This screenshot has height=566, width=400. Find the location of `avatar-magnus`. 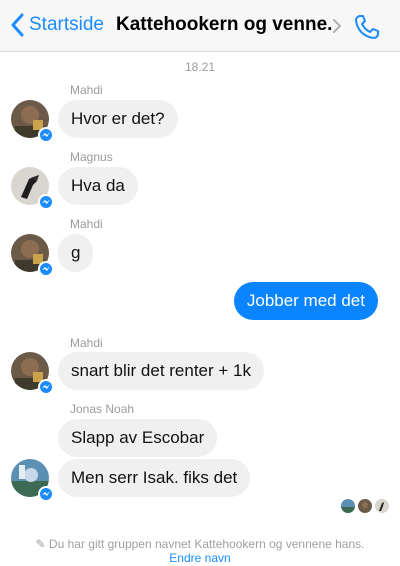

avatar-magnus is located at coordinates (32, 188).